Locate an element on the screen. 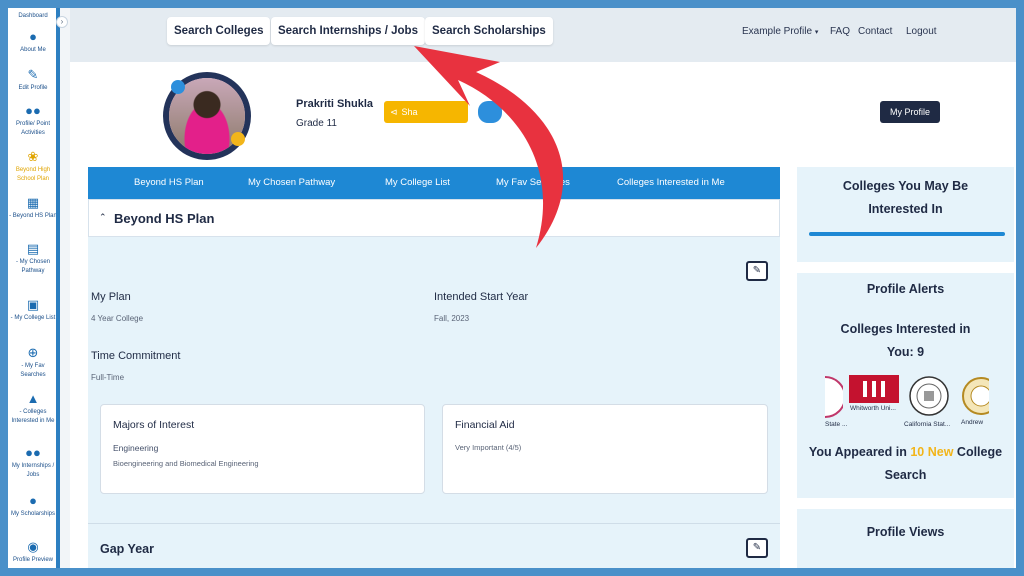  my-plan-value: 4 Year College is located at coordinates (117, 318).